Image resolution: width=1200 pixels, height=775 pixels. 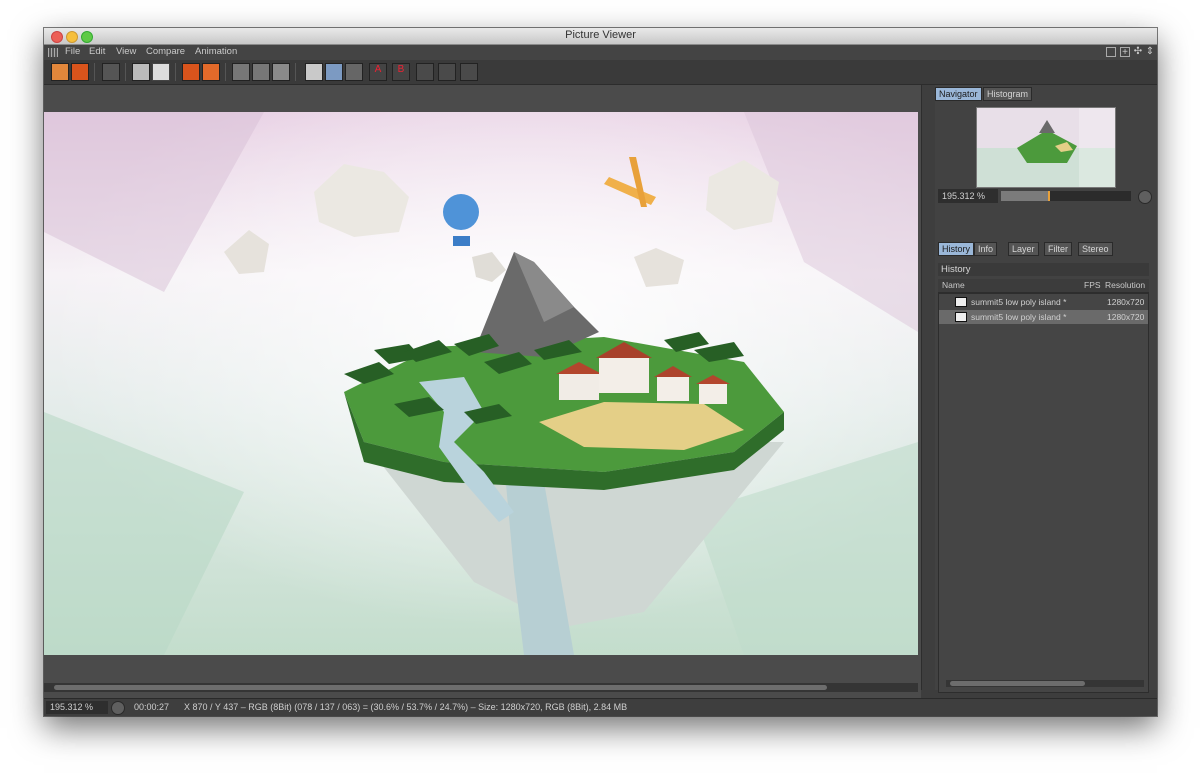 What do you see at coordinates (111, 72) in the screenshot?
I see `grid-toggle-icon` at bounding box center [111, 72].